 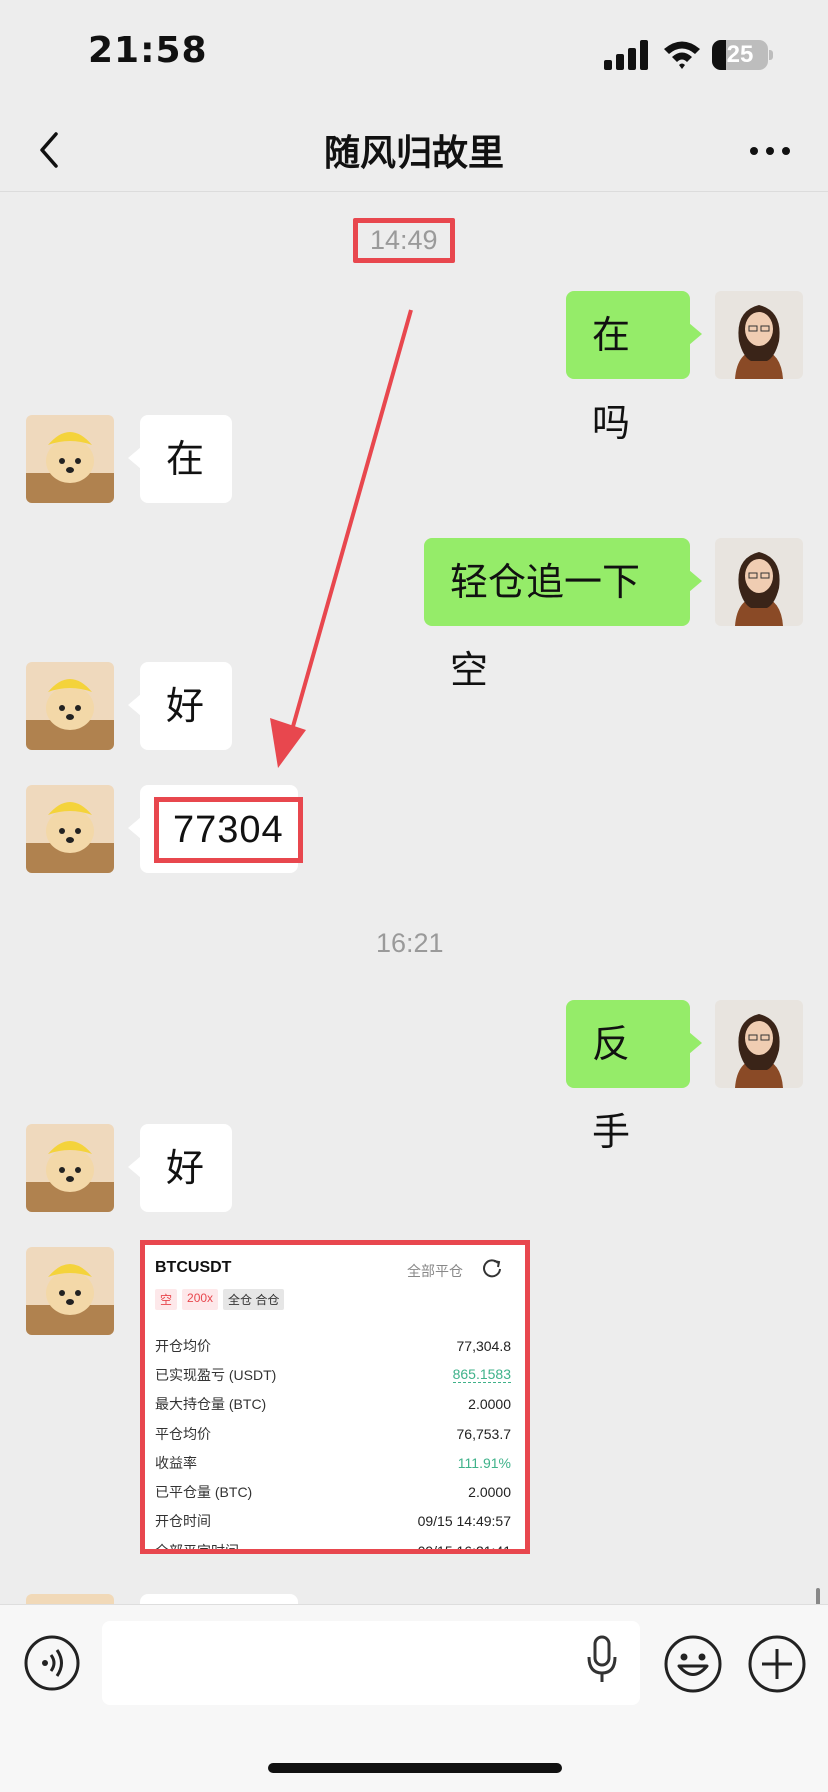 What do you see at coordinates (371, 1663) in the screenshot?
I see `message-input` at bounding box center [371, 1663].